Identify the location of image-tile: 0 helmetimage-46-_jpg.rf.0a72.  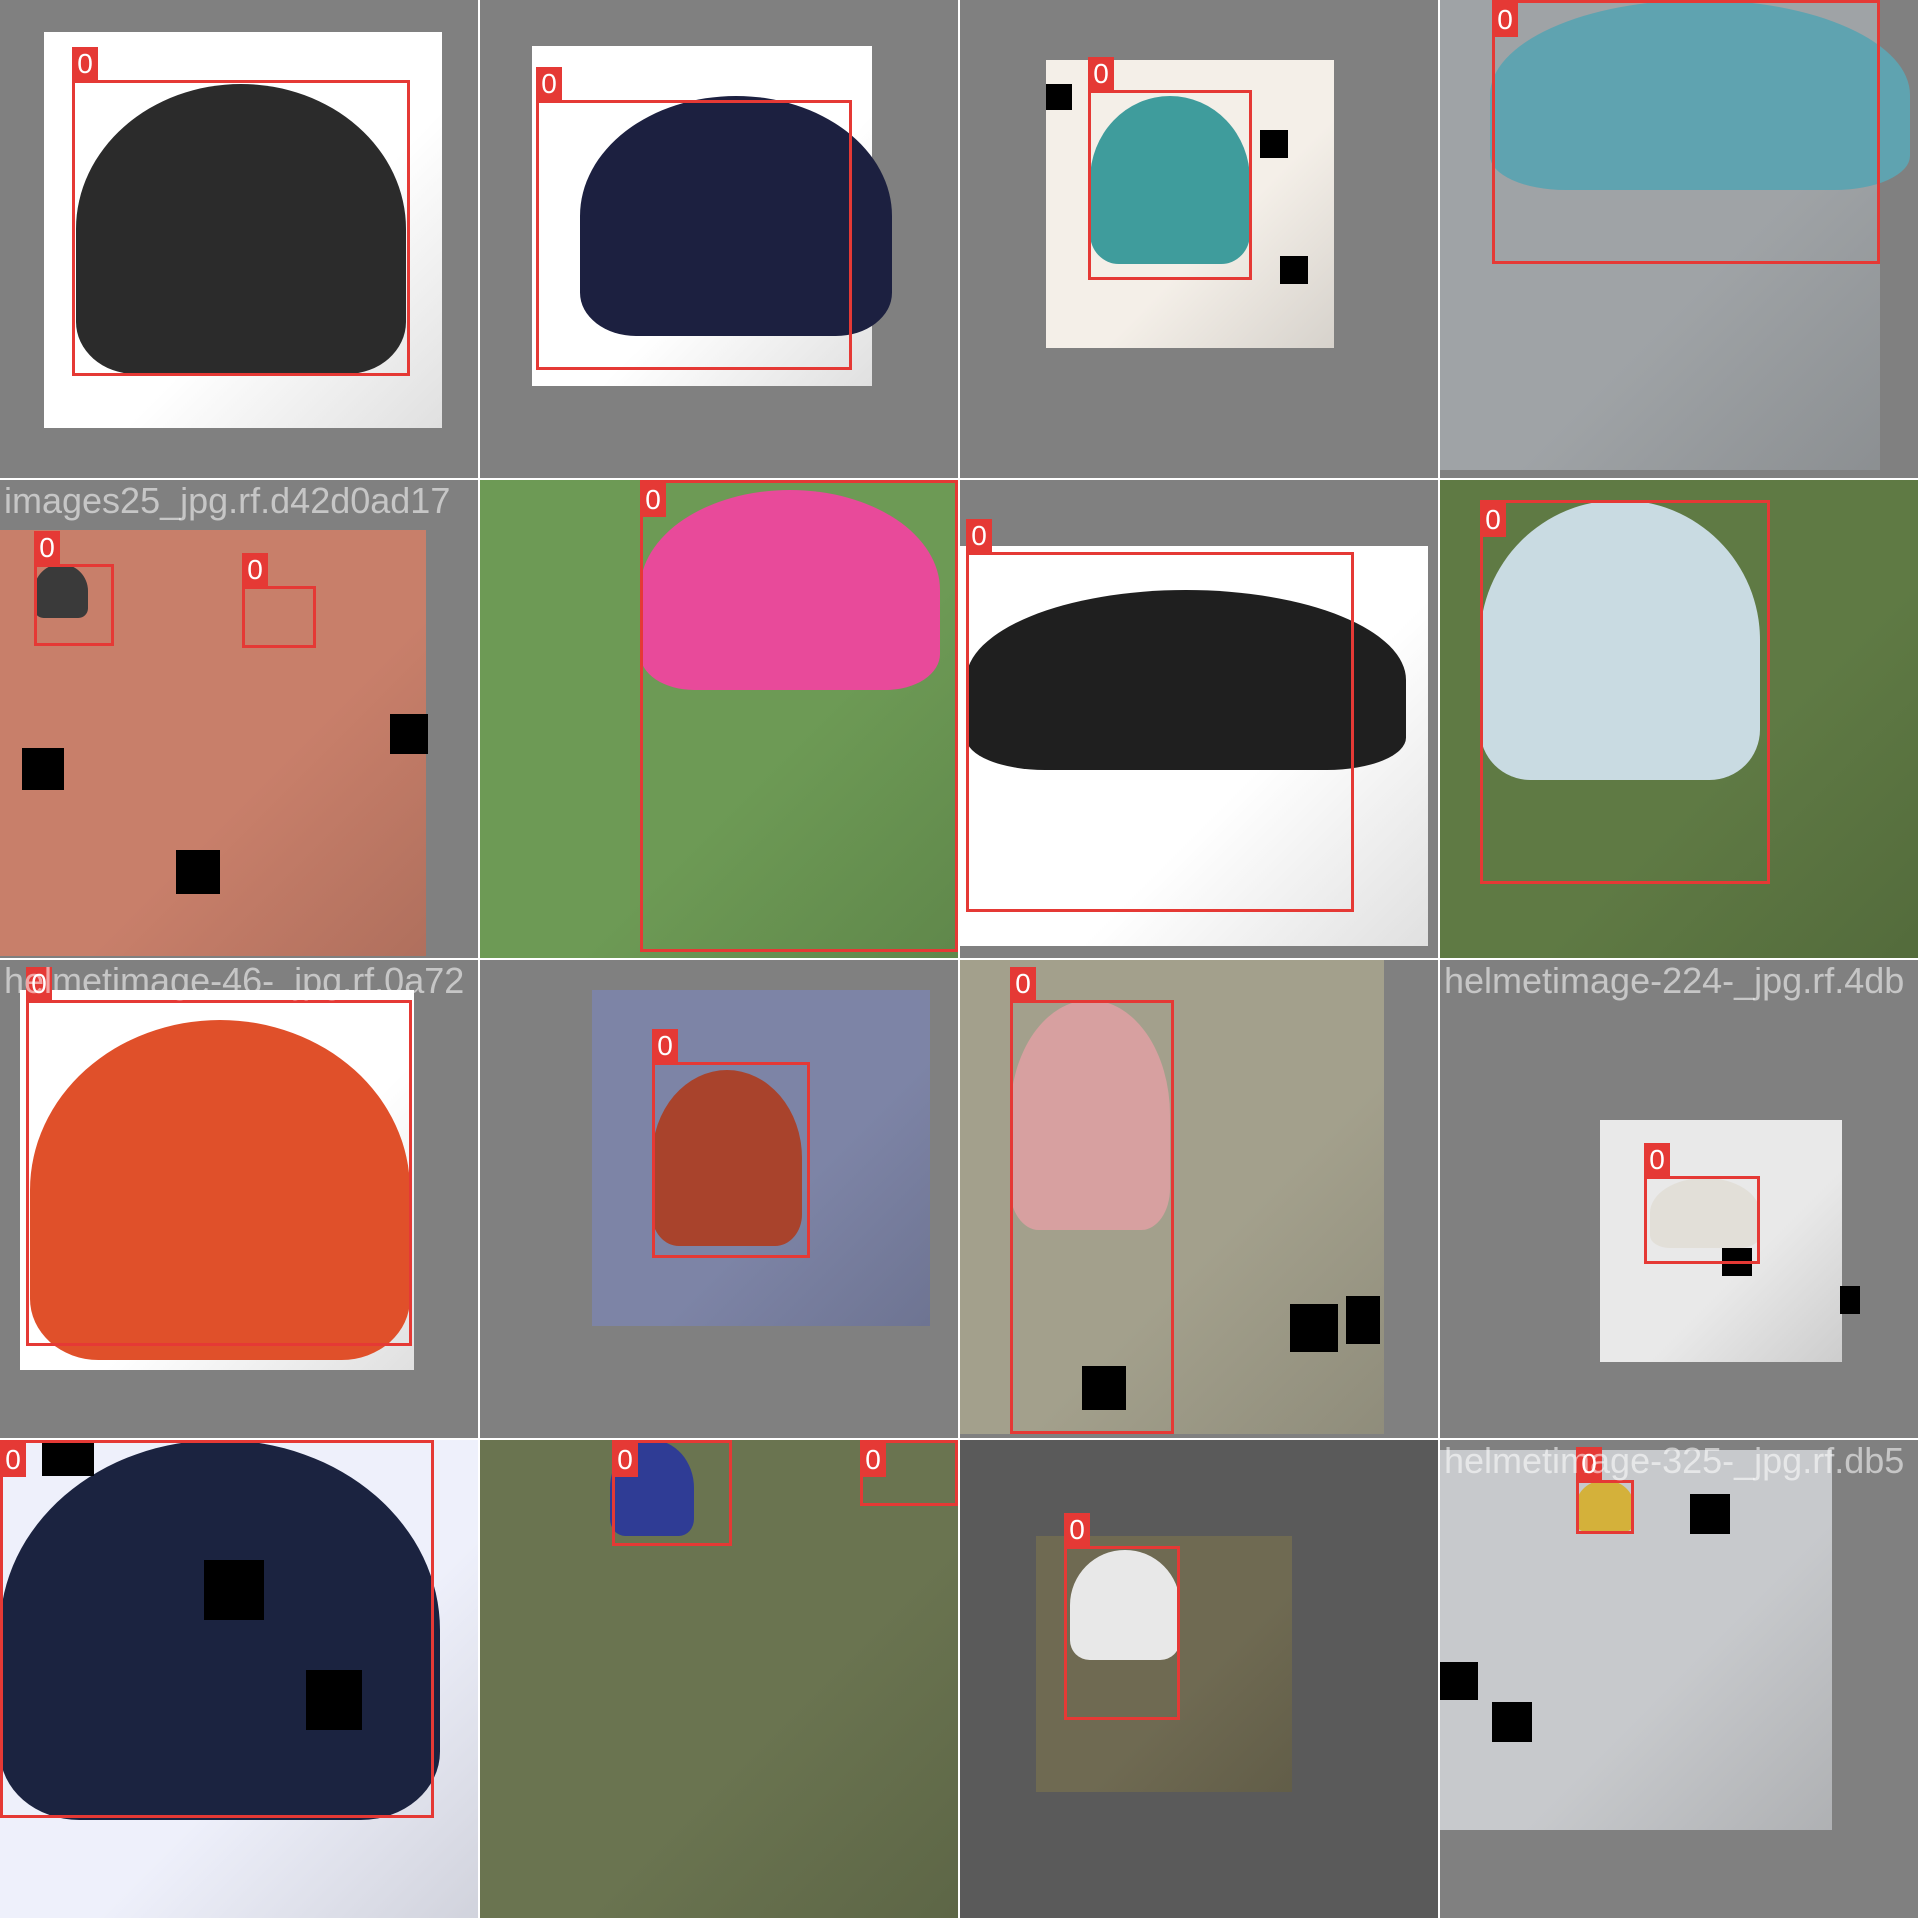
(239, 1199).